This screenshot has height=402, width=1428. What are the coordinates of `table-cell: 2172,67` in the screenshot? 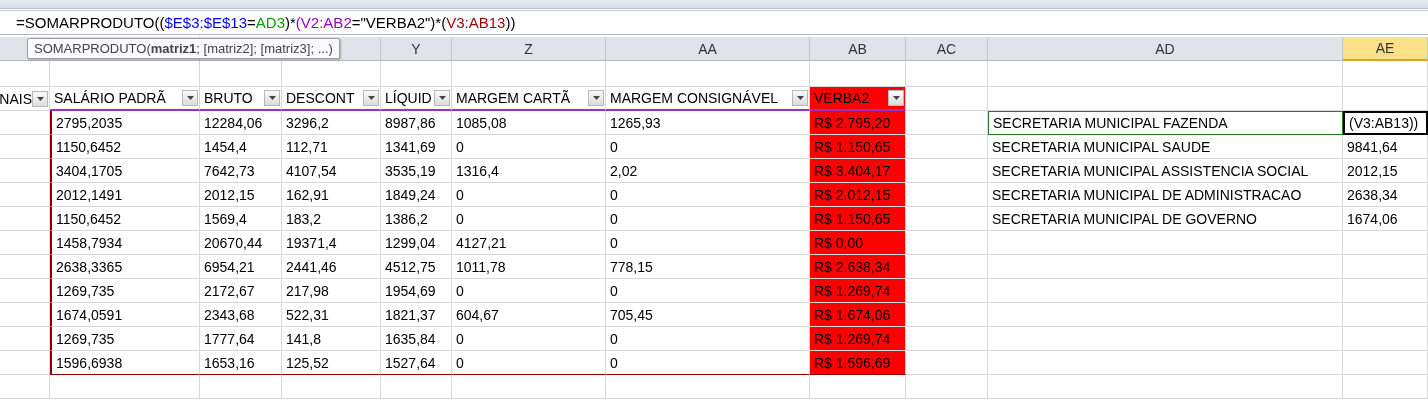 It's located at (229, 290).